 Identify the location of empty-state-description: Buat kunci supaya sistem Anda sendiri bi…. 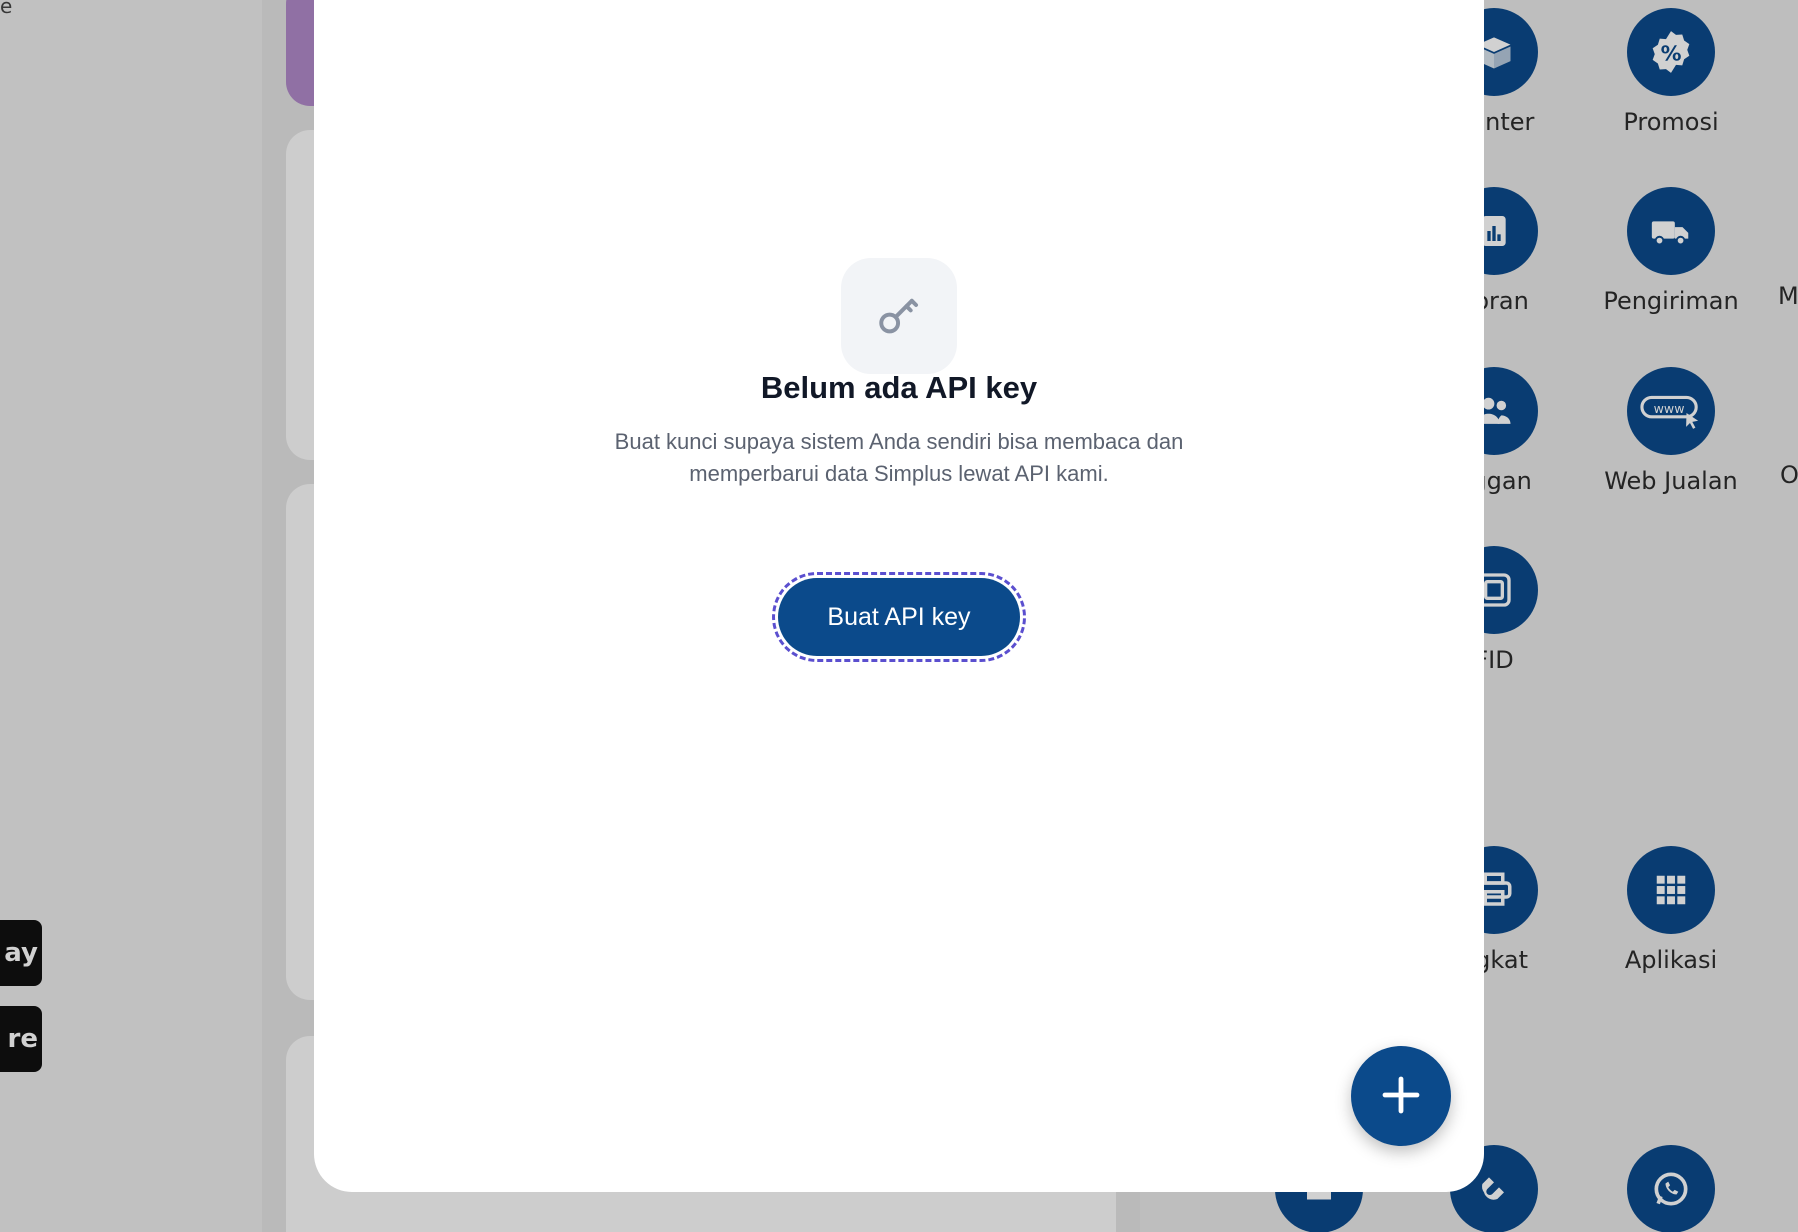
(899, 457).